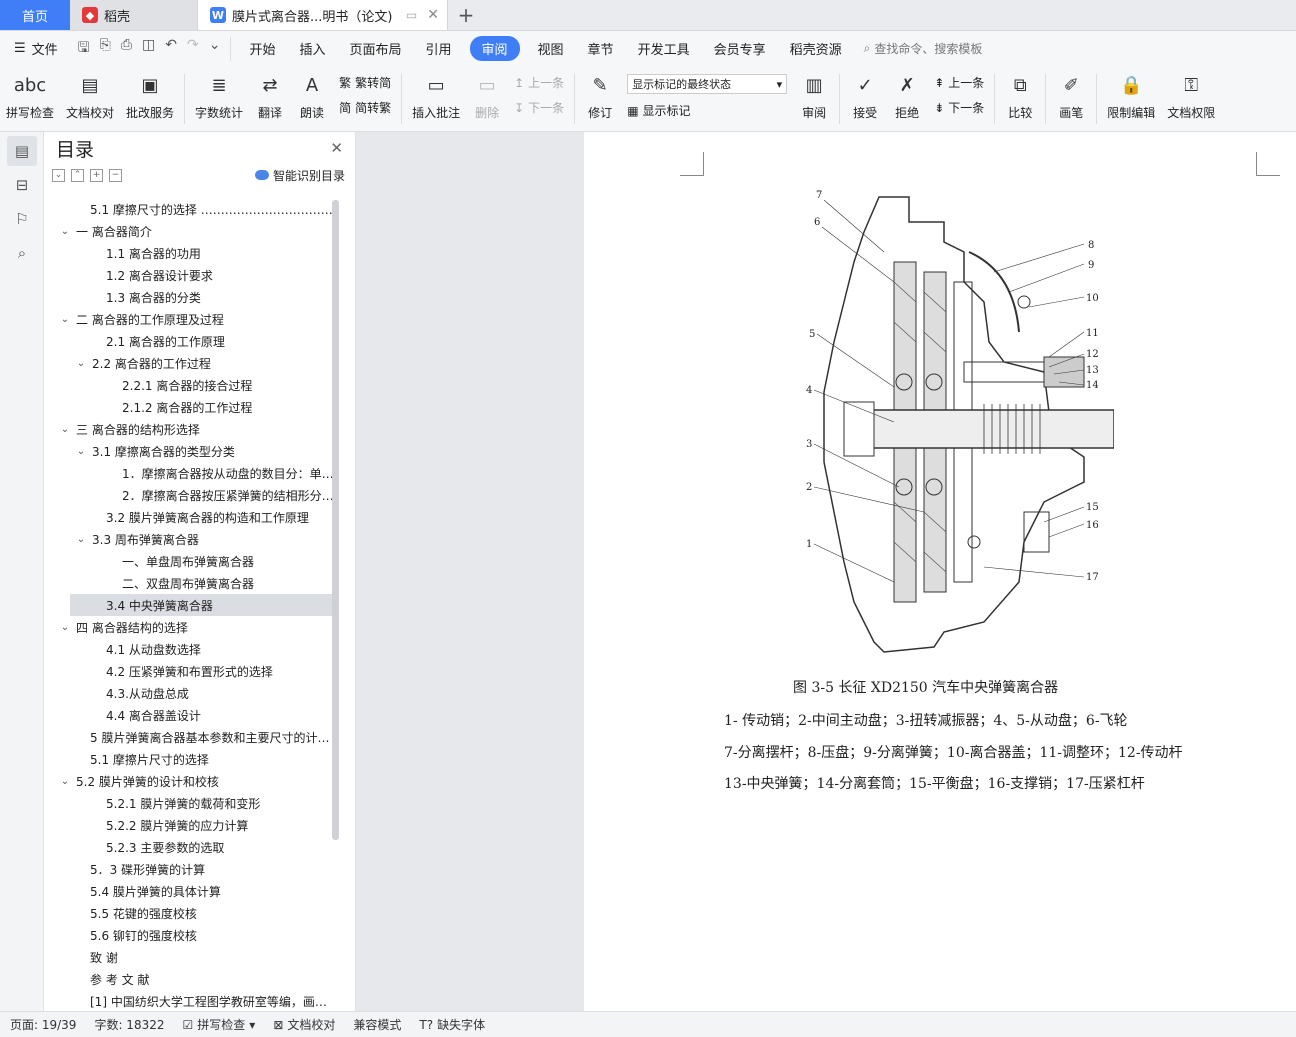  Describe the element at coordinates (304, 1024) in the screenshot. I see `status-doc-proof: ⊠ 文档校对` at that location.